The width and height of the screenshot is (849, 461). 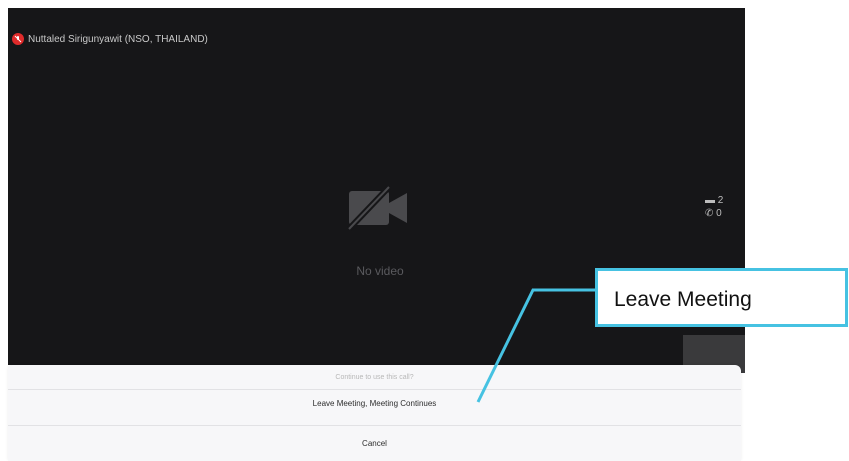 I want to click on sheet-prompt: Continue to use this call?, so click(x=374, y=377).